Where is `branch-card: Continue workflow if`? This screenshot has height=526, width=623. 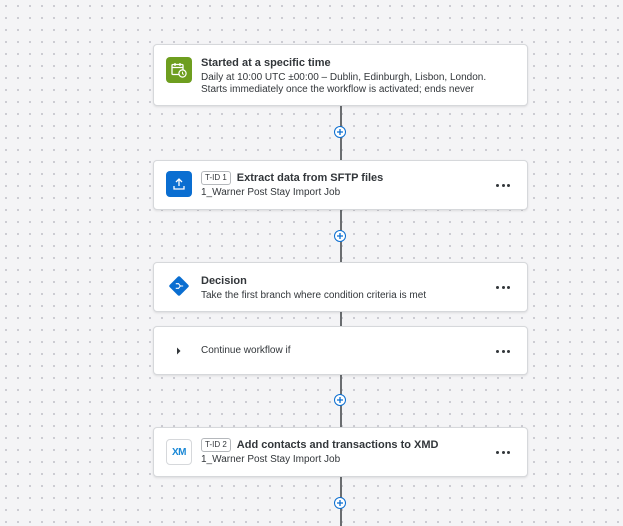
branch-card: Continue workflow if is located at coordinates (340, 350).